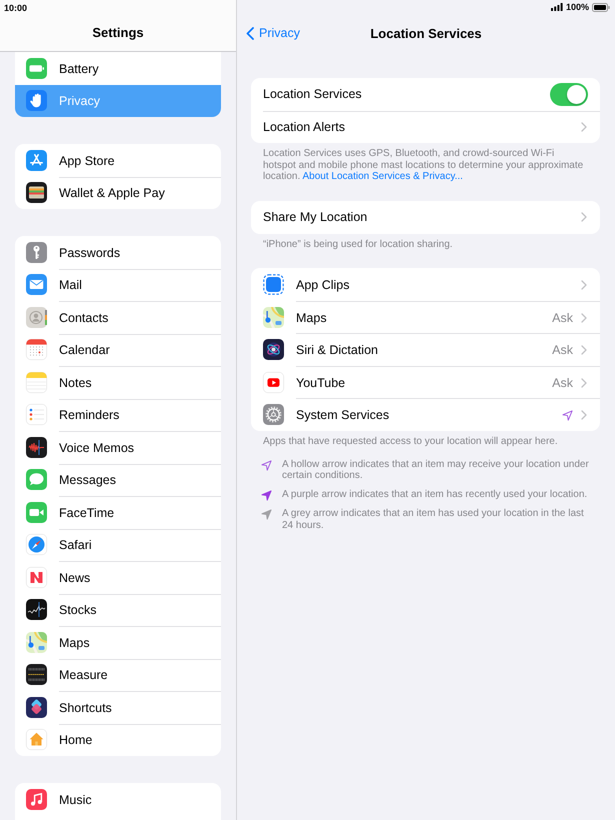 This screenshot has height=820, width=615. Describe the element at coordinates (273, 349) in the screenshot. I see `orb-icon` at that location.